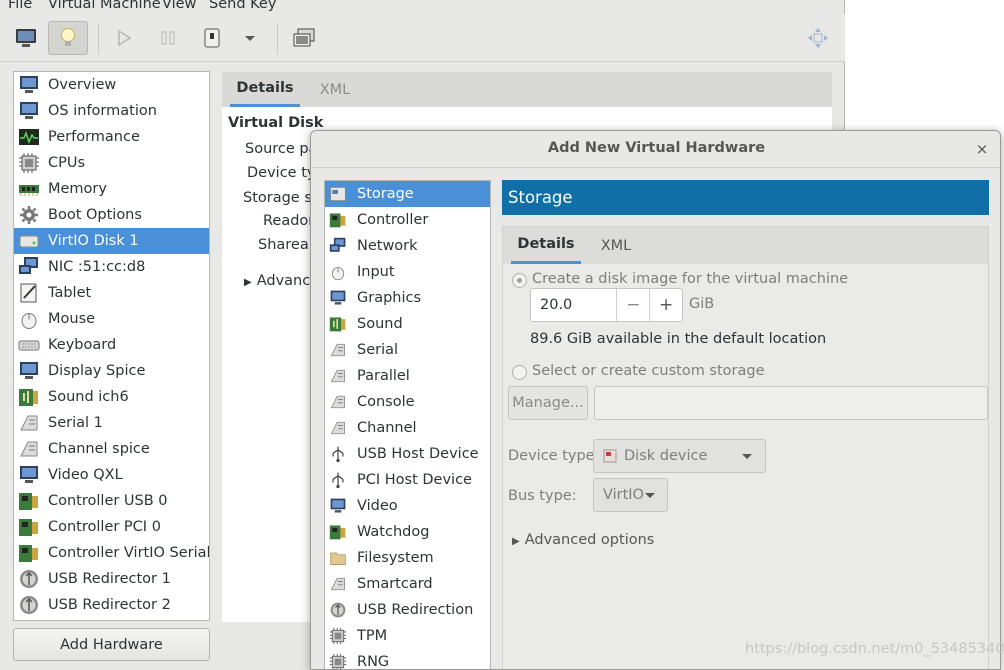 Image resolution: width=1004 pixels, height=670 pixels. Describe the element at coordinates (407, 350) in the screenshot. I see `hardware-type-item: Serial` at that location.